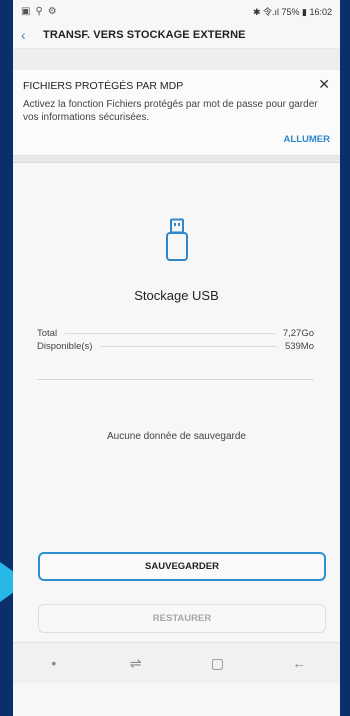 Image resolution: width=350 pixels, height=716 pixels. What do you see at coordinates (144, 35) in the screenshot?
I see `page-title: TRANSF. VERS STOCKAGE EXTERNE` at bounding box center [144, 35].